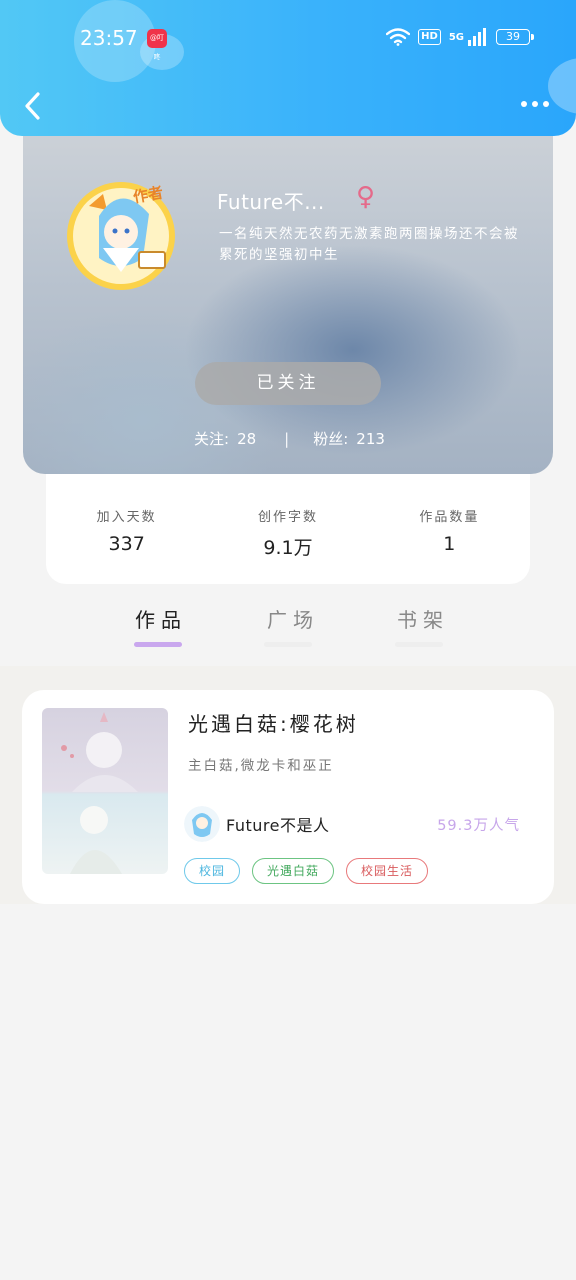 The width and height of the screenshot is (576, 1280). I want to click on avatar-image, so click(121, 236).